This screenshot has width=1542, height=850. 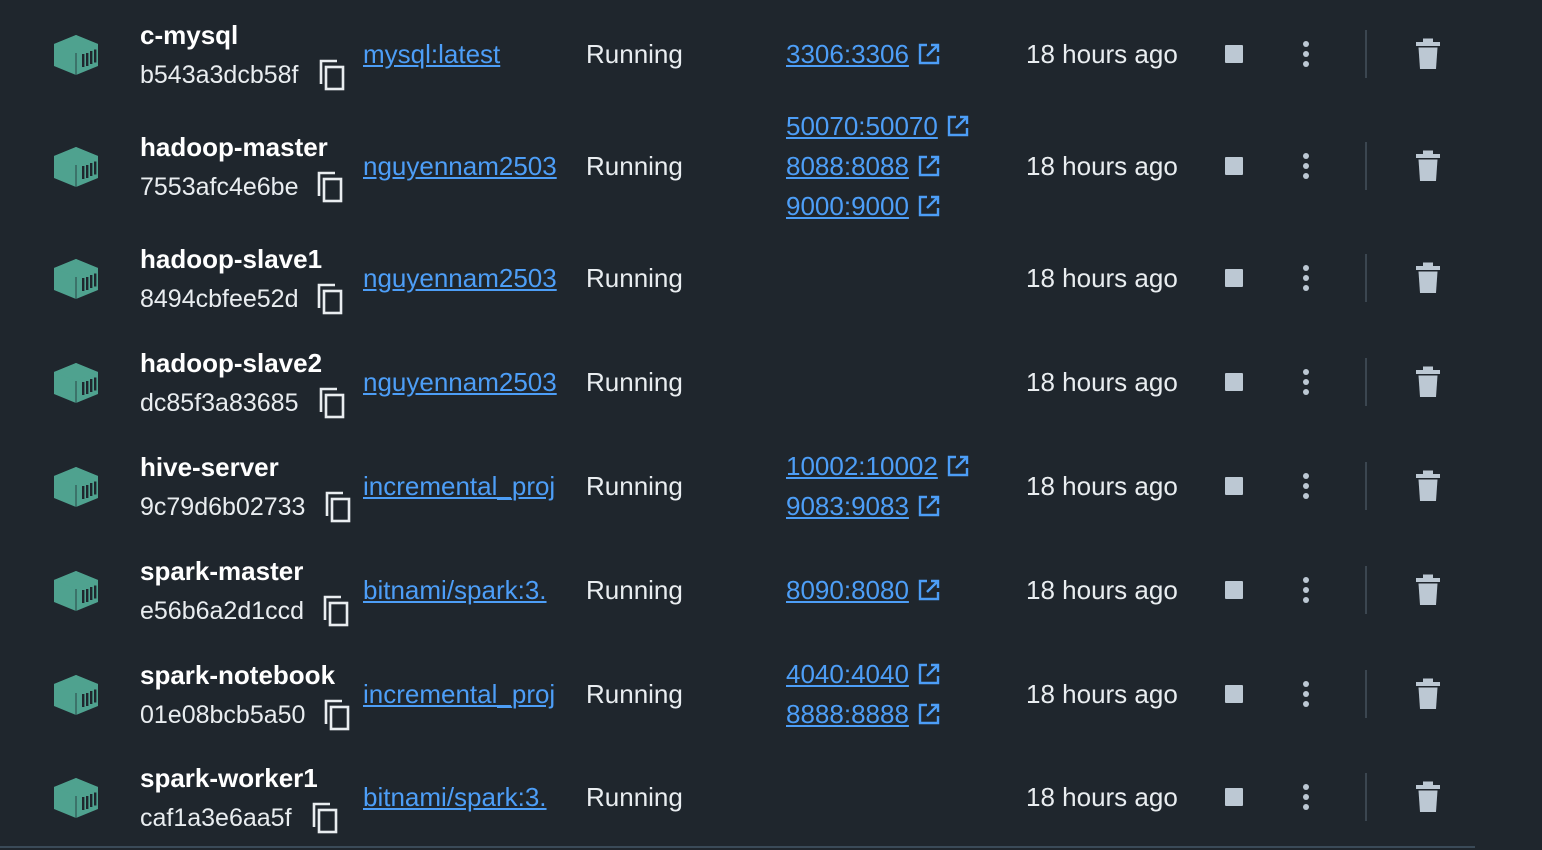 I want to click on stop-icon, so click(x=1234, y=278).